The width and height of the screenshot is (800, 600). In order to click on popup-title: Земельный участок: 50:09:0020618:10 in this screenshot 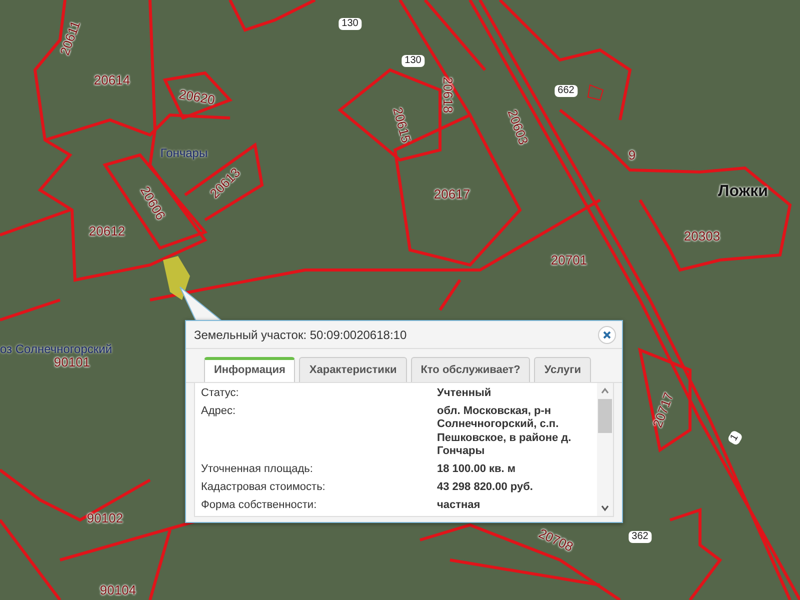, I will do `click(300, 335)`.